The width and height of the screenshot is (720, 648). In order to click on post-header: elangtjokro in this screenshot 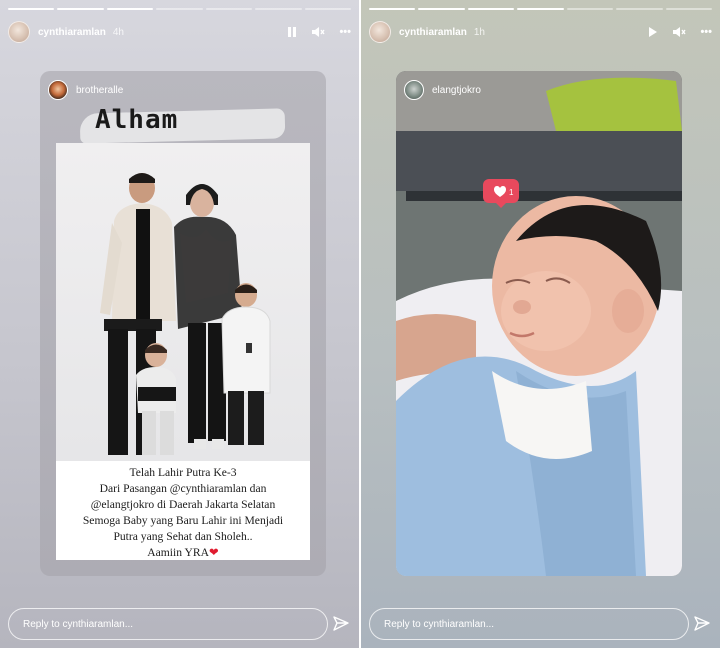, I will do `click(442, 90)`.